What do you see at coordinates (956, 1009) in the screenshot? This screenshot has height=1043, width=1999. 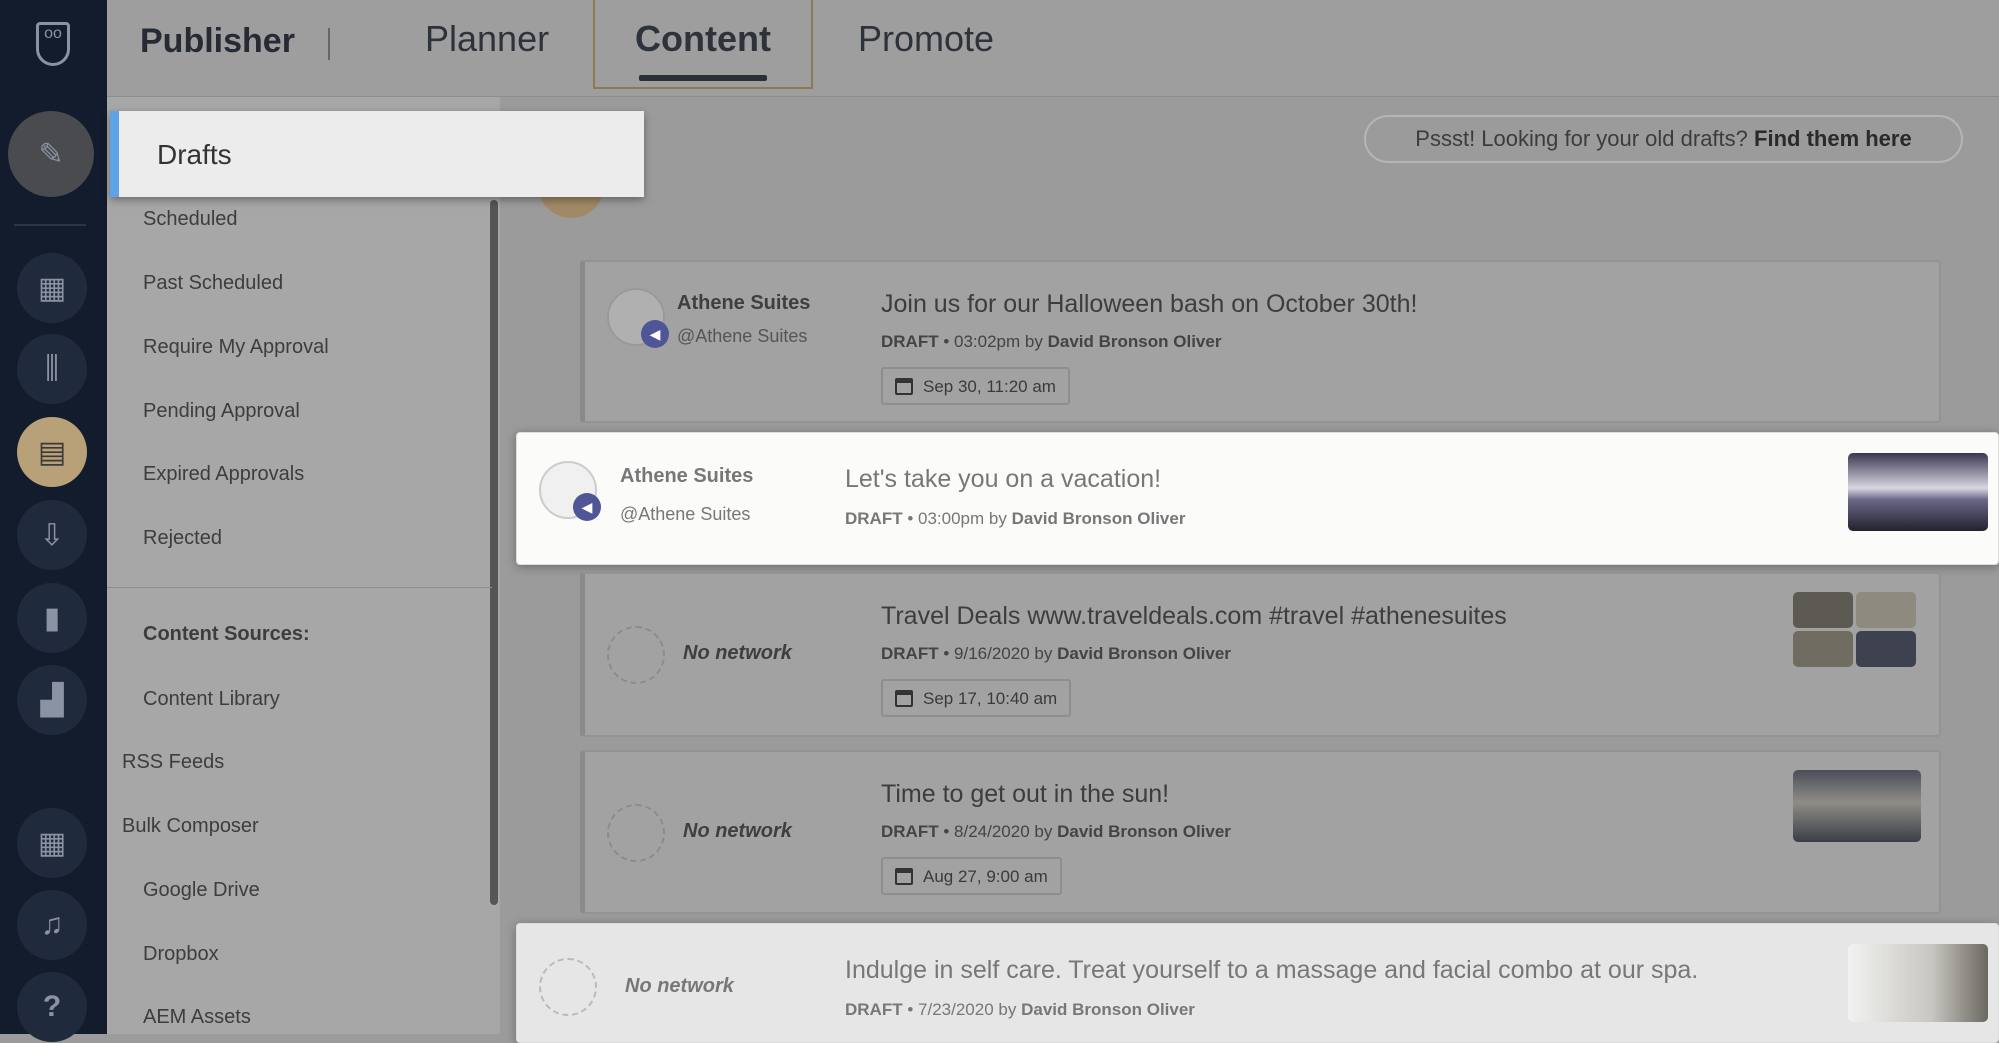 I see `time: 7/23/2020` at bounding box center [956, 1009].